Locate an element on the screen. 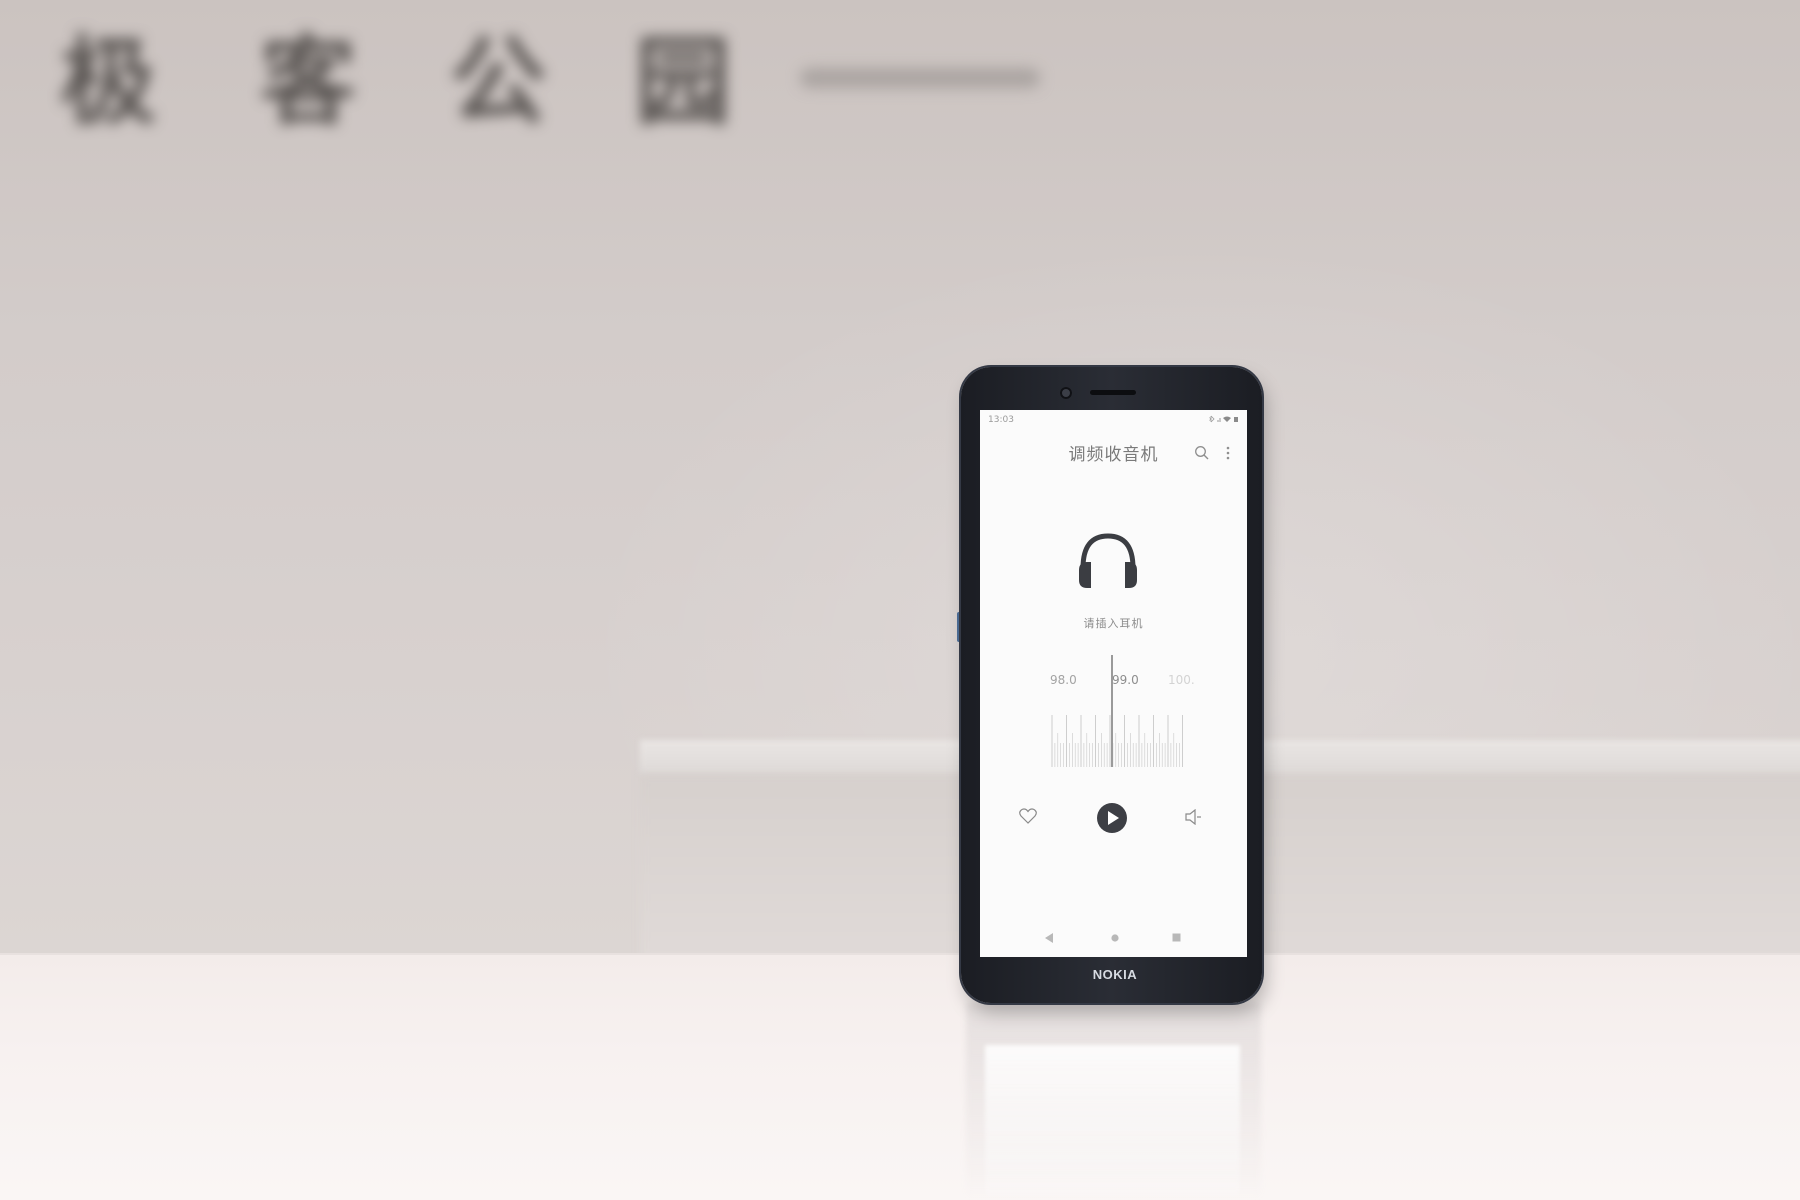 The height and width of the screenshot is (1200, 1800). battery-icon is located at coordinates (1236, 419).